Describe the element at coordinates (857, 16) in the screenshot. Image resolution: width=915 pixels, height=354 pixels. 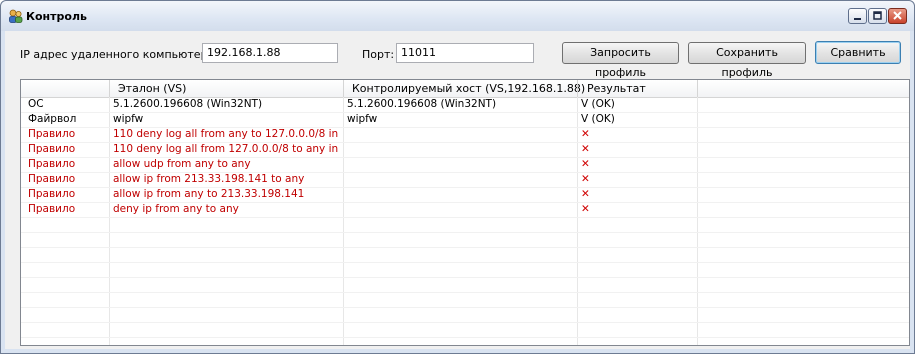
I see `minimize-button` at that location.